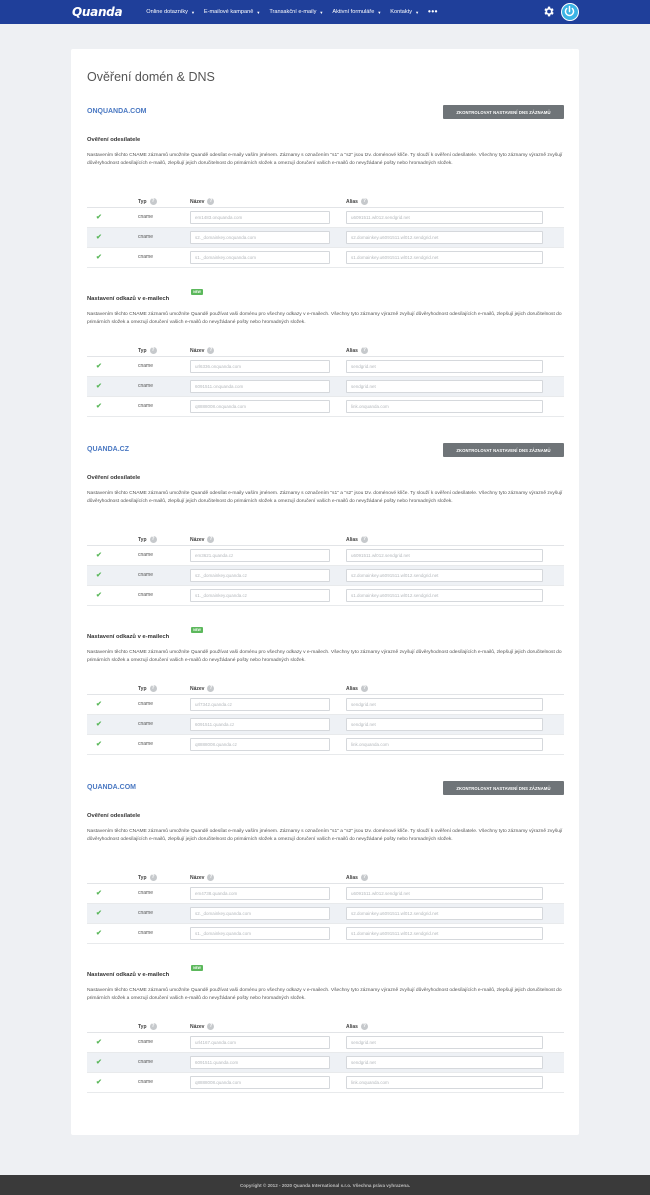 The height and width of the screenshot is (1195, 650). Describe the element at coordinates (260, 933) in the screenshot. I see `record-name-field: s1._domainkey.quanda.com` at that location.